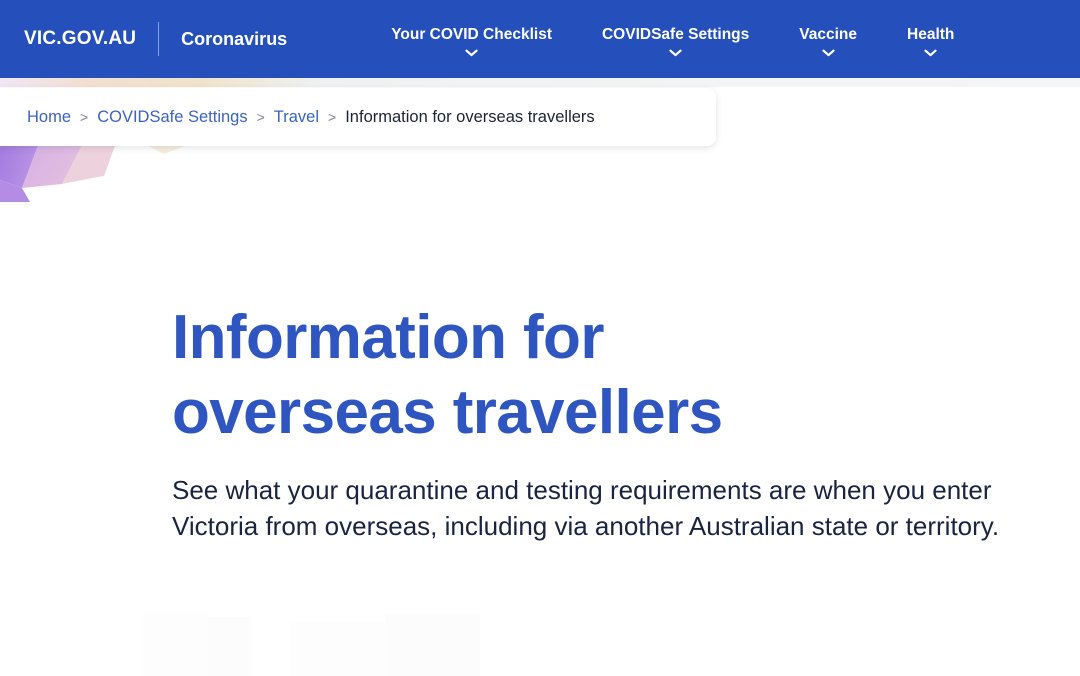  I want to click on nav-item-label: COVIDSafe Settings, so click(675, 34).